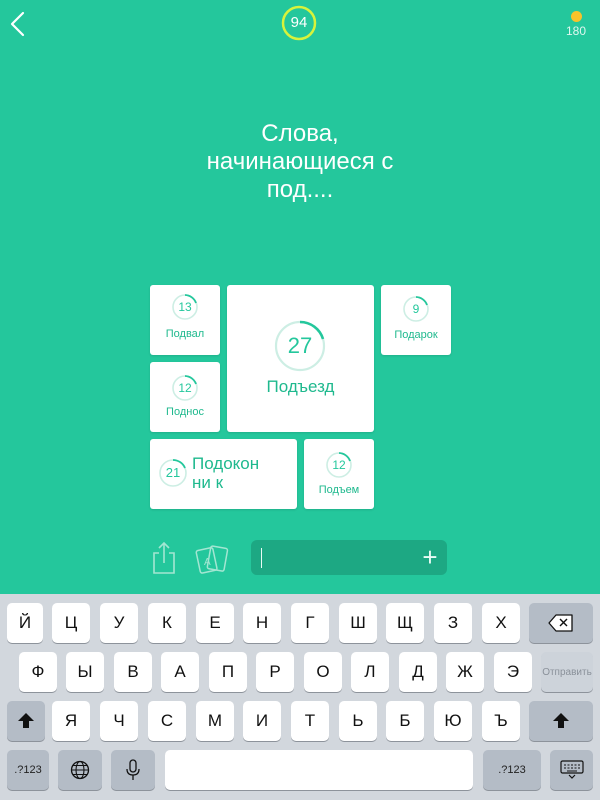 The width and height of the screenshot is (600, 800). What do you see at coordinates (262, 721) in the screenshot?
I see `key-И: И` at bounding box center [262, 721].